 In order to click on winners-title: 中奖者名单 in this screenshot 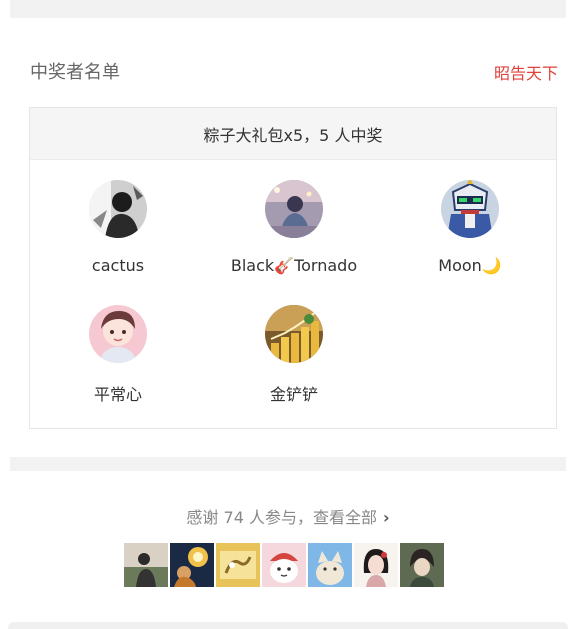, I will do `click(75, 72)`.